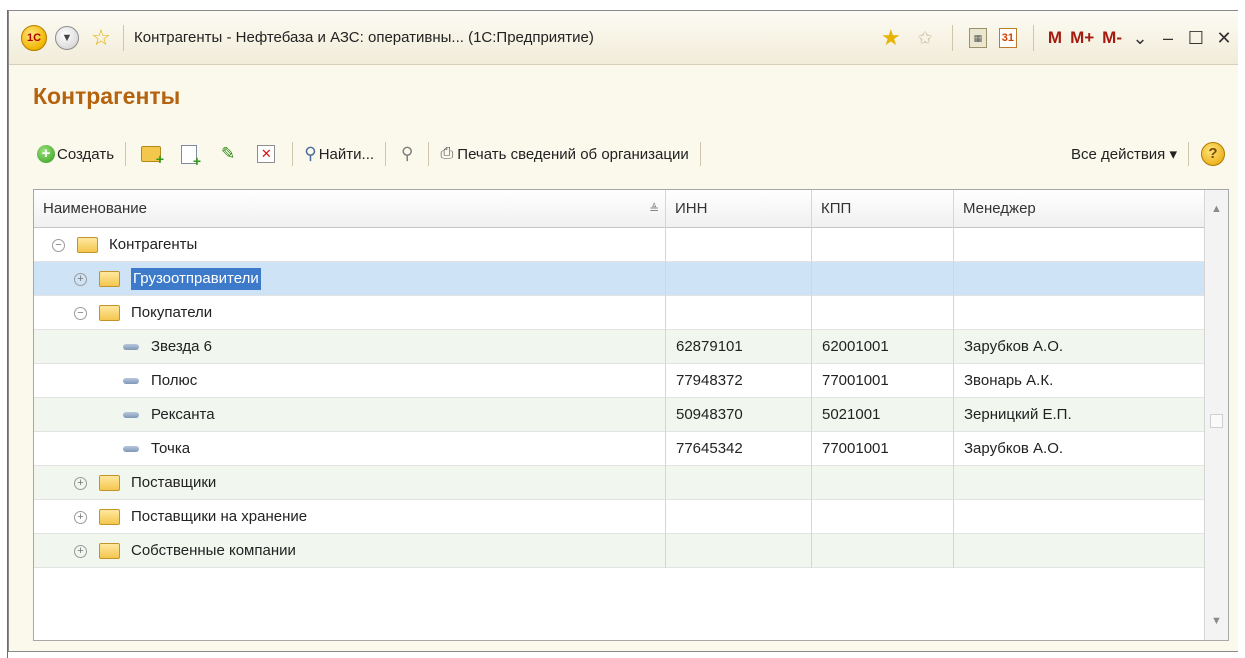 The image size is (1245, 658). Describe the element at coordinates (1014, 448) in the screenshot. I see `manager-cell: Зарубков А.О.` at that location.